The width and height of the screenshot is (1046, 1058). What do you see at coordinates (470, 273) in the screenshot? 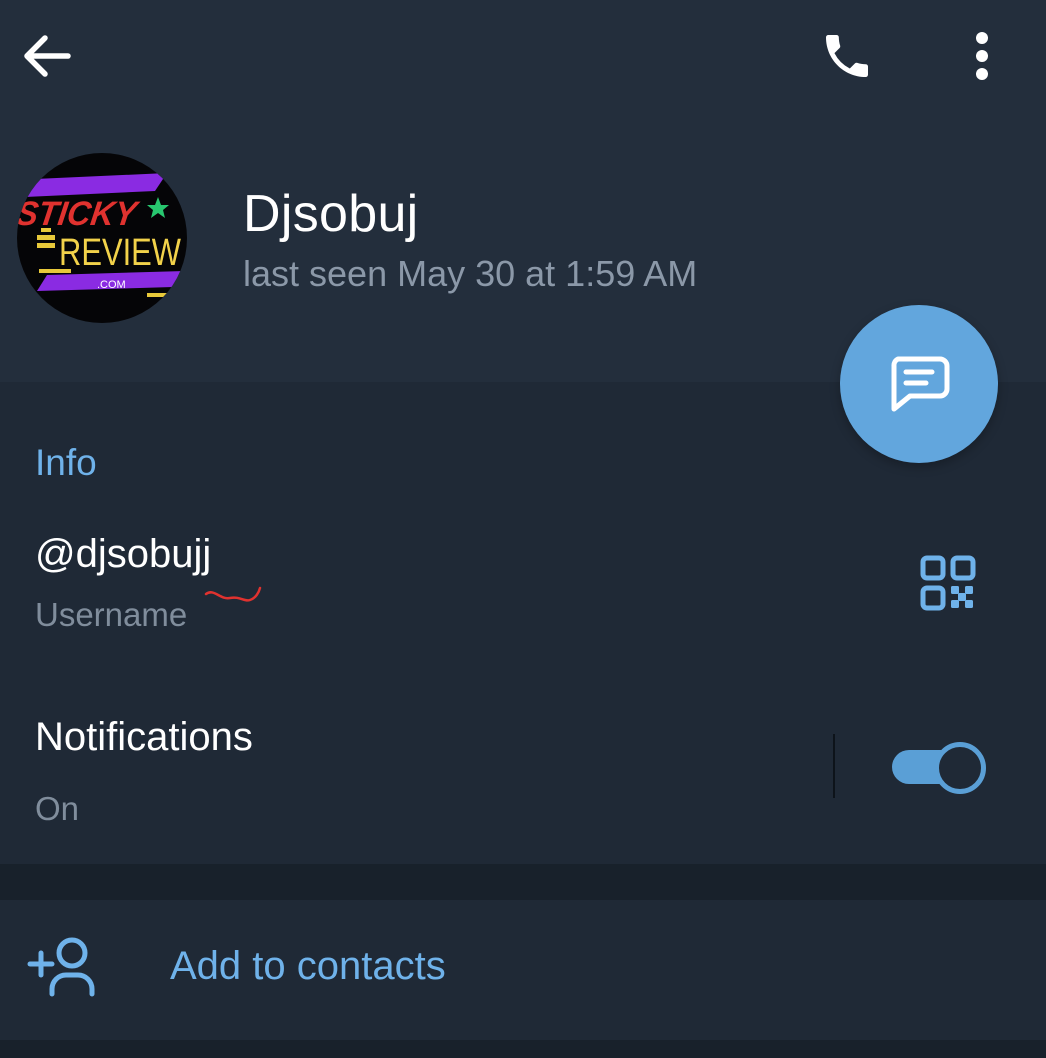
I see `last-seen-status: last seen May 30 at 1:59 AM` at bounding box center [470, 273].